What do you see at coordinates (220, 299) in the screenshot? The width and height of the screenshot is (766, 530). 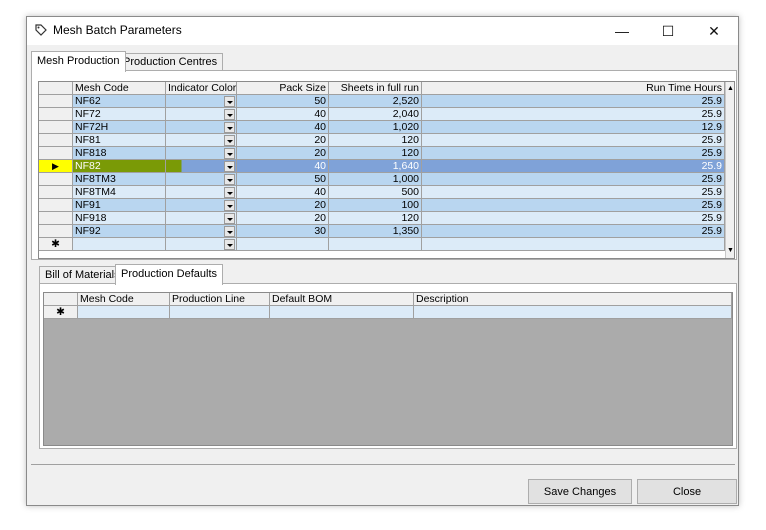 I see `column-header-production-line: Production Line` at bounding box center [220, 299].